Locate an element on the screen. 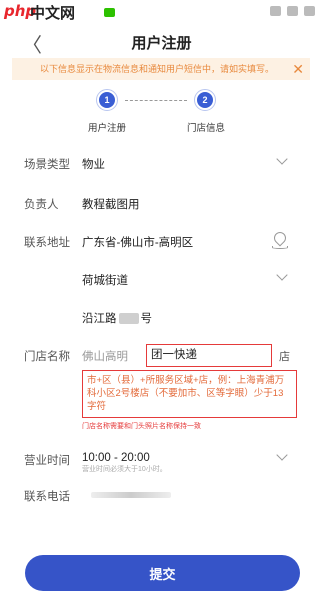 The image size is (323, 607). submit-button: 提交 is located at coordinates (162, 573).